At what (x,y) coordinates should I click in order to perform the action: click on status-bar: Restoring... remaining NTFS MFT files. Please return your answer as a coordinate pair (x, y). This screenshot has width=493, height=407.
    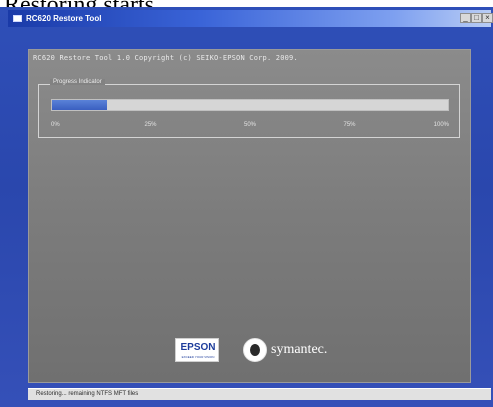
    Looking at the image, I should click on (259, 394).